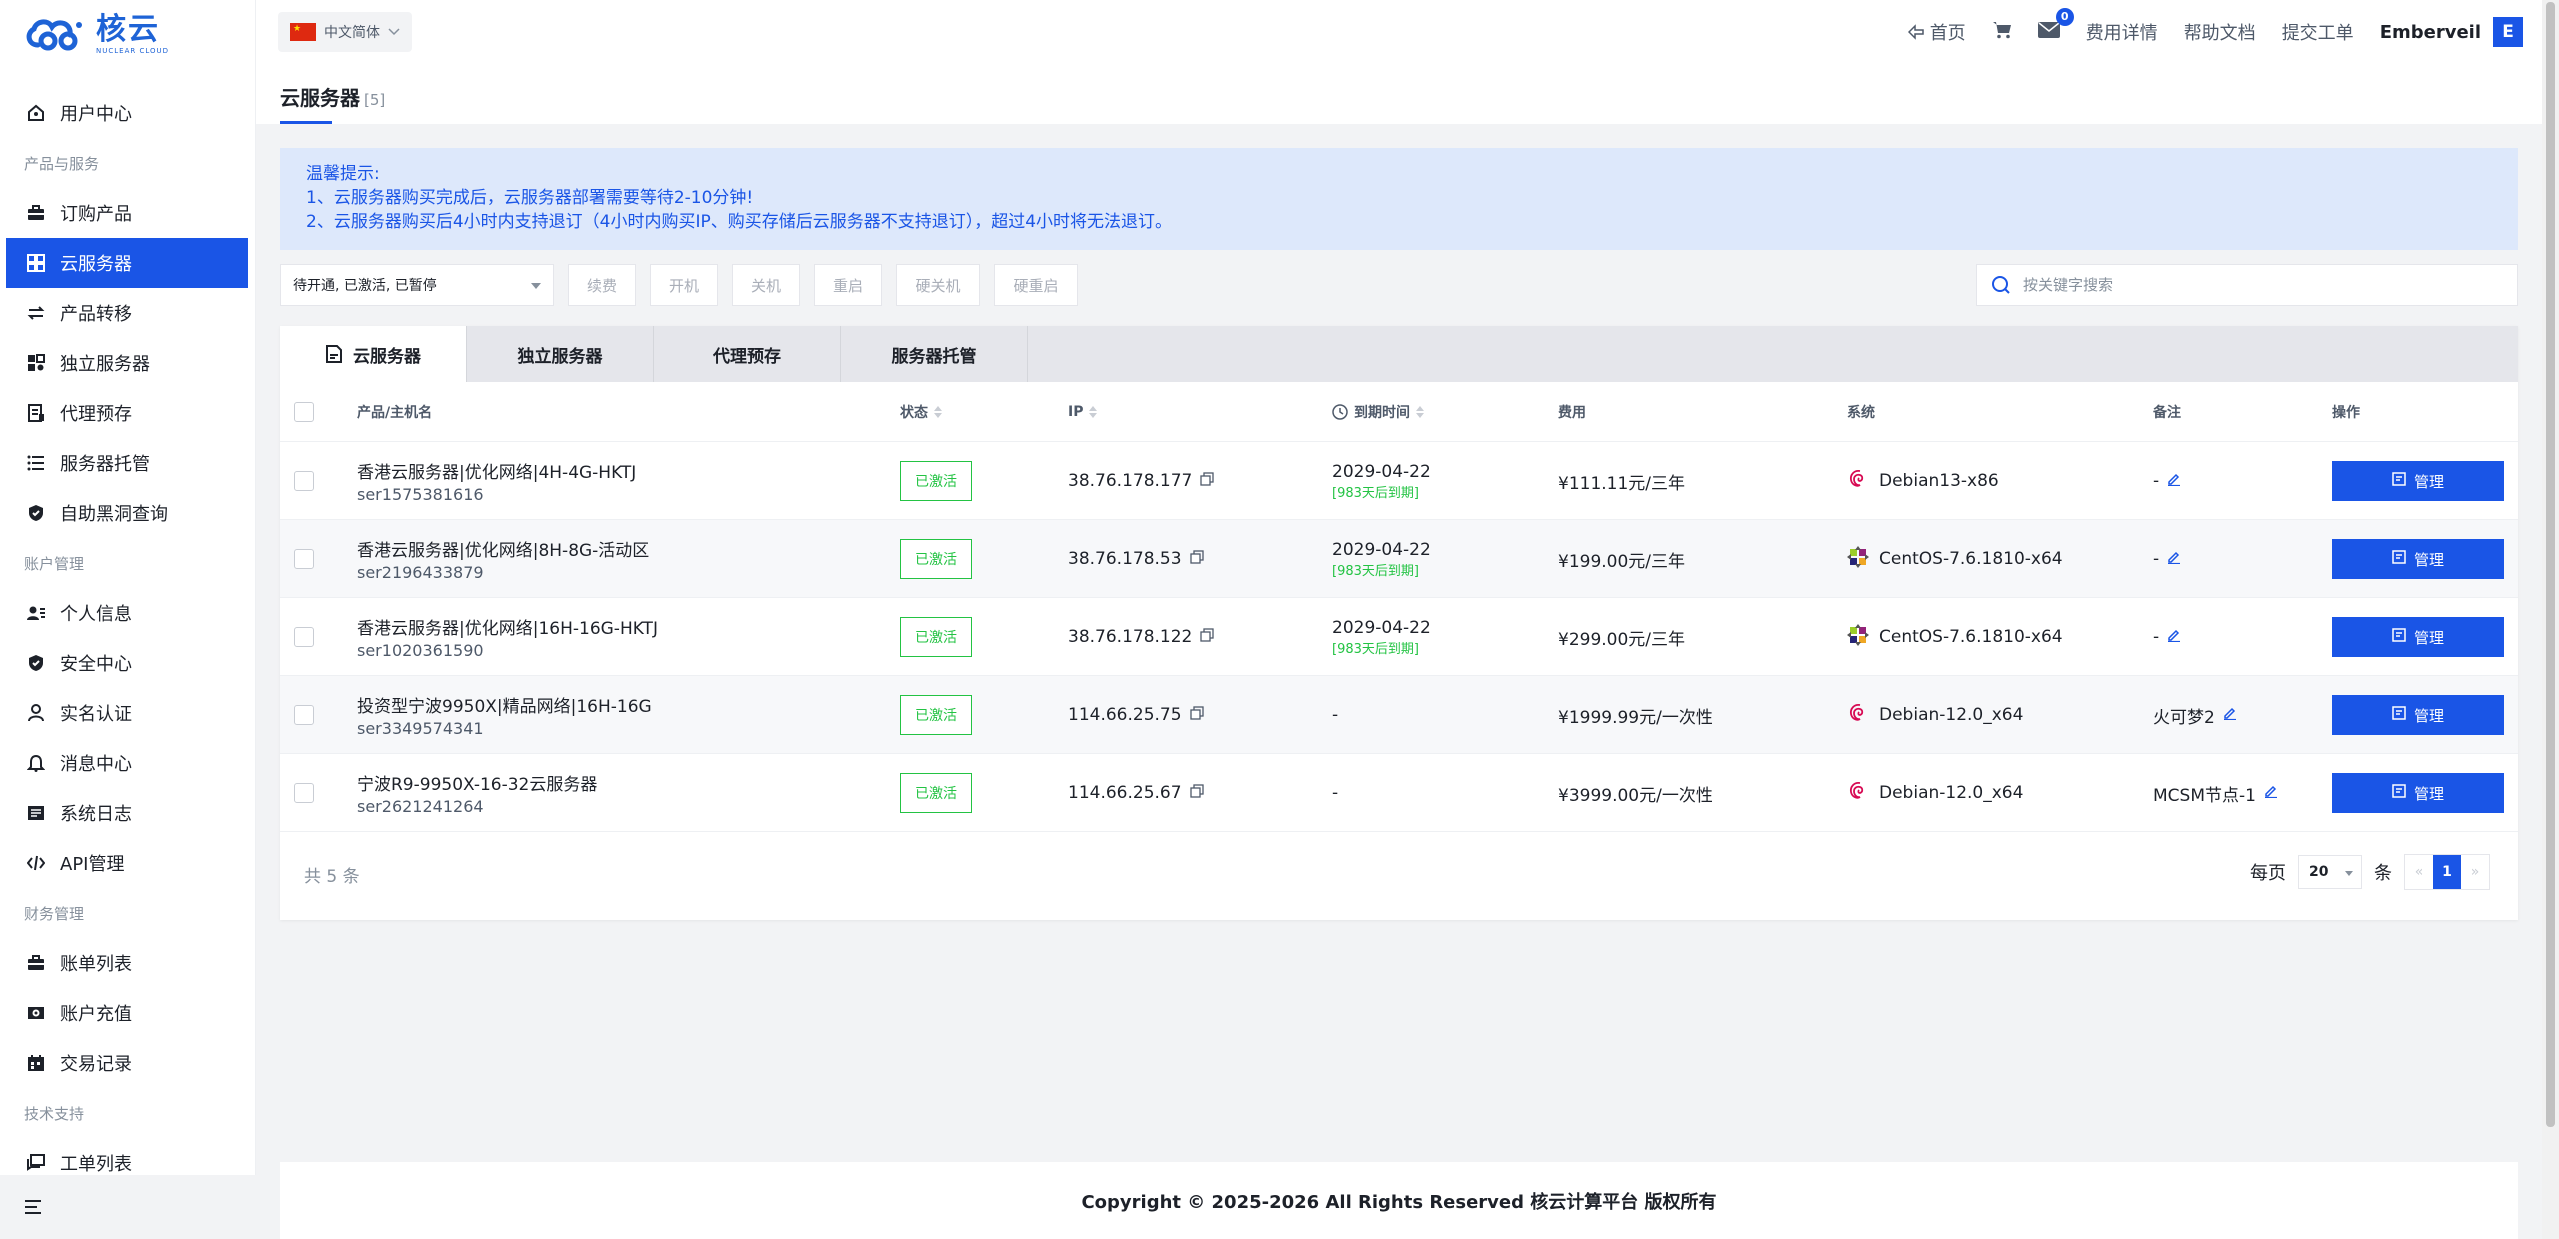 The height and width of the screenshot is (1239, 2559). What do you see at coordinates (96, 764) in the screenshot?
I see `sidebar-item-label: 消息中心` at bounding box center [96, 764].